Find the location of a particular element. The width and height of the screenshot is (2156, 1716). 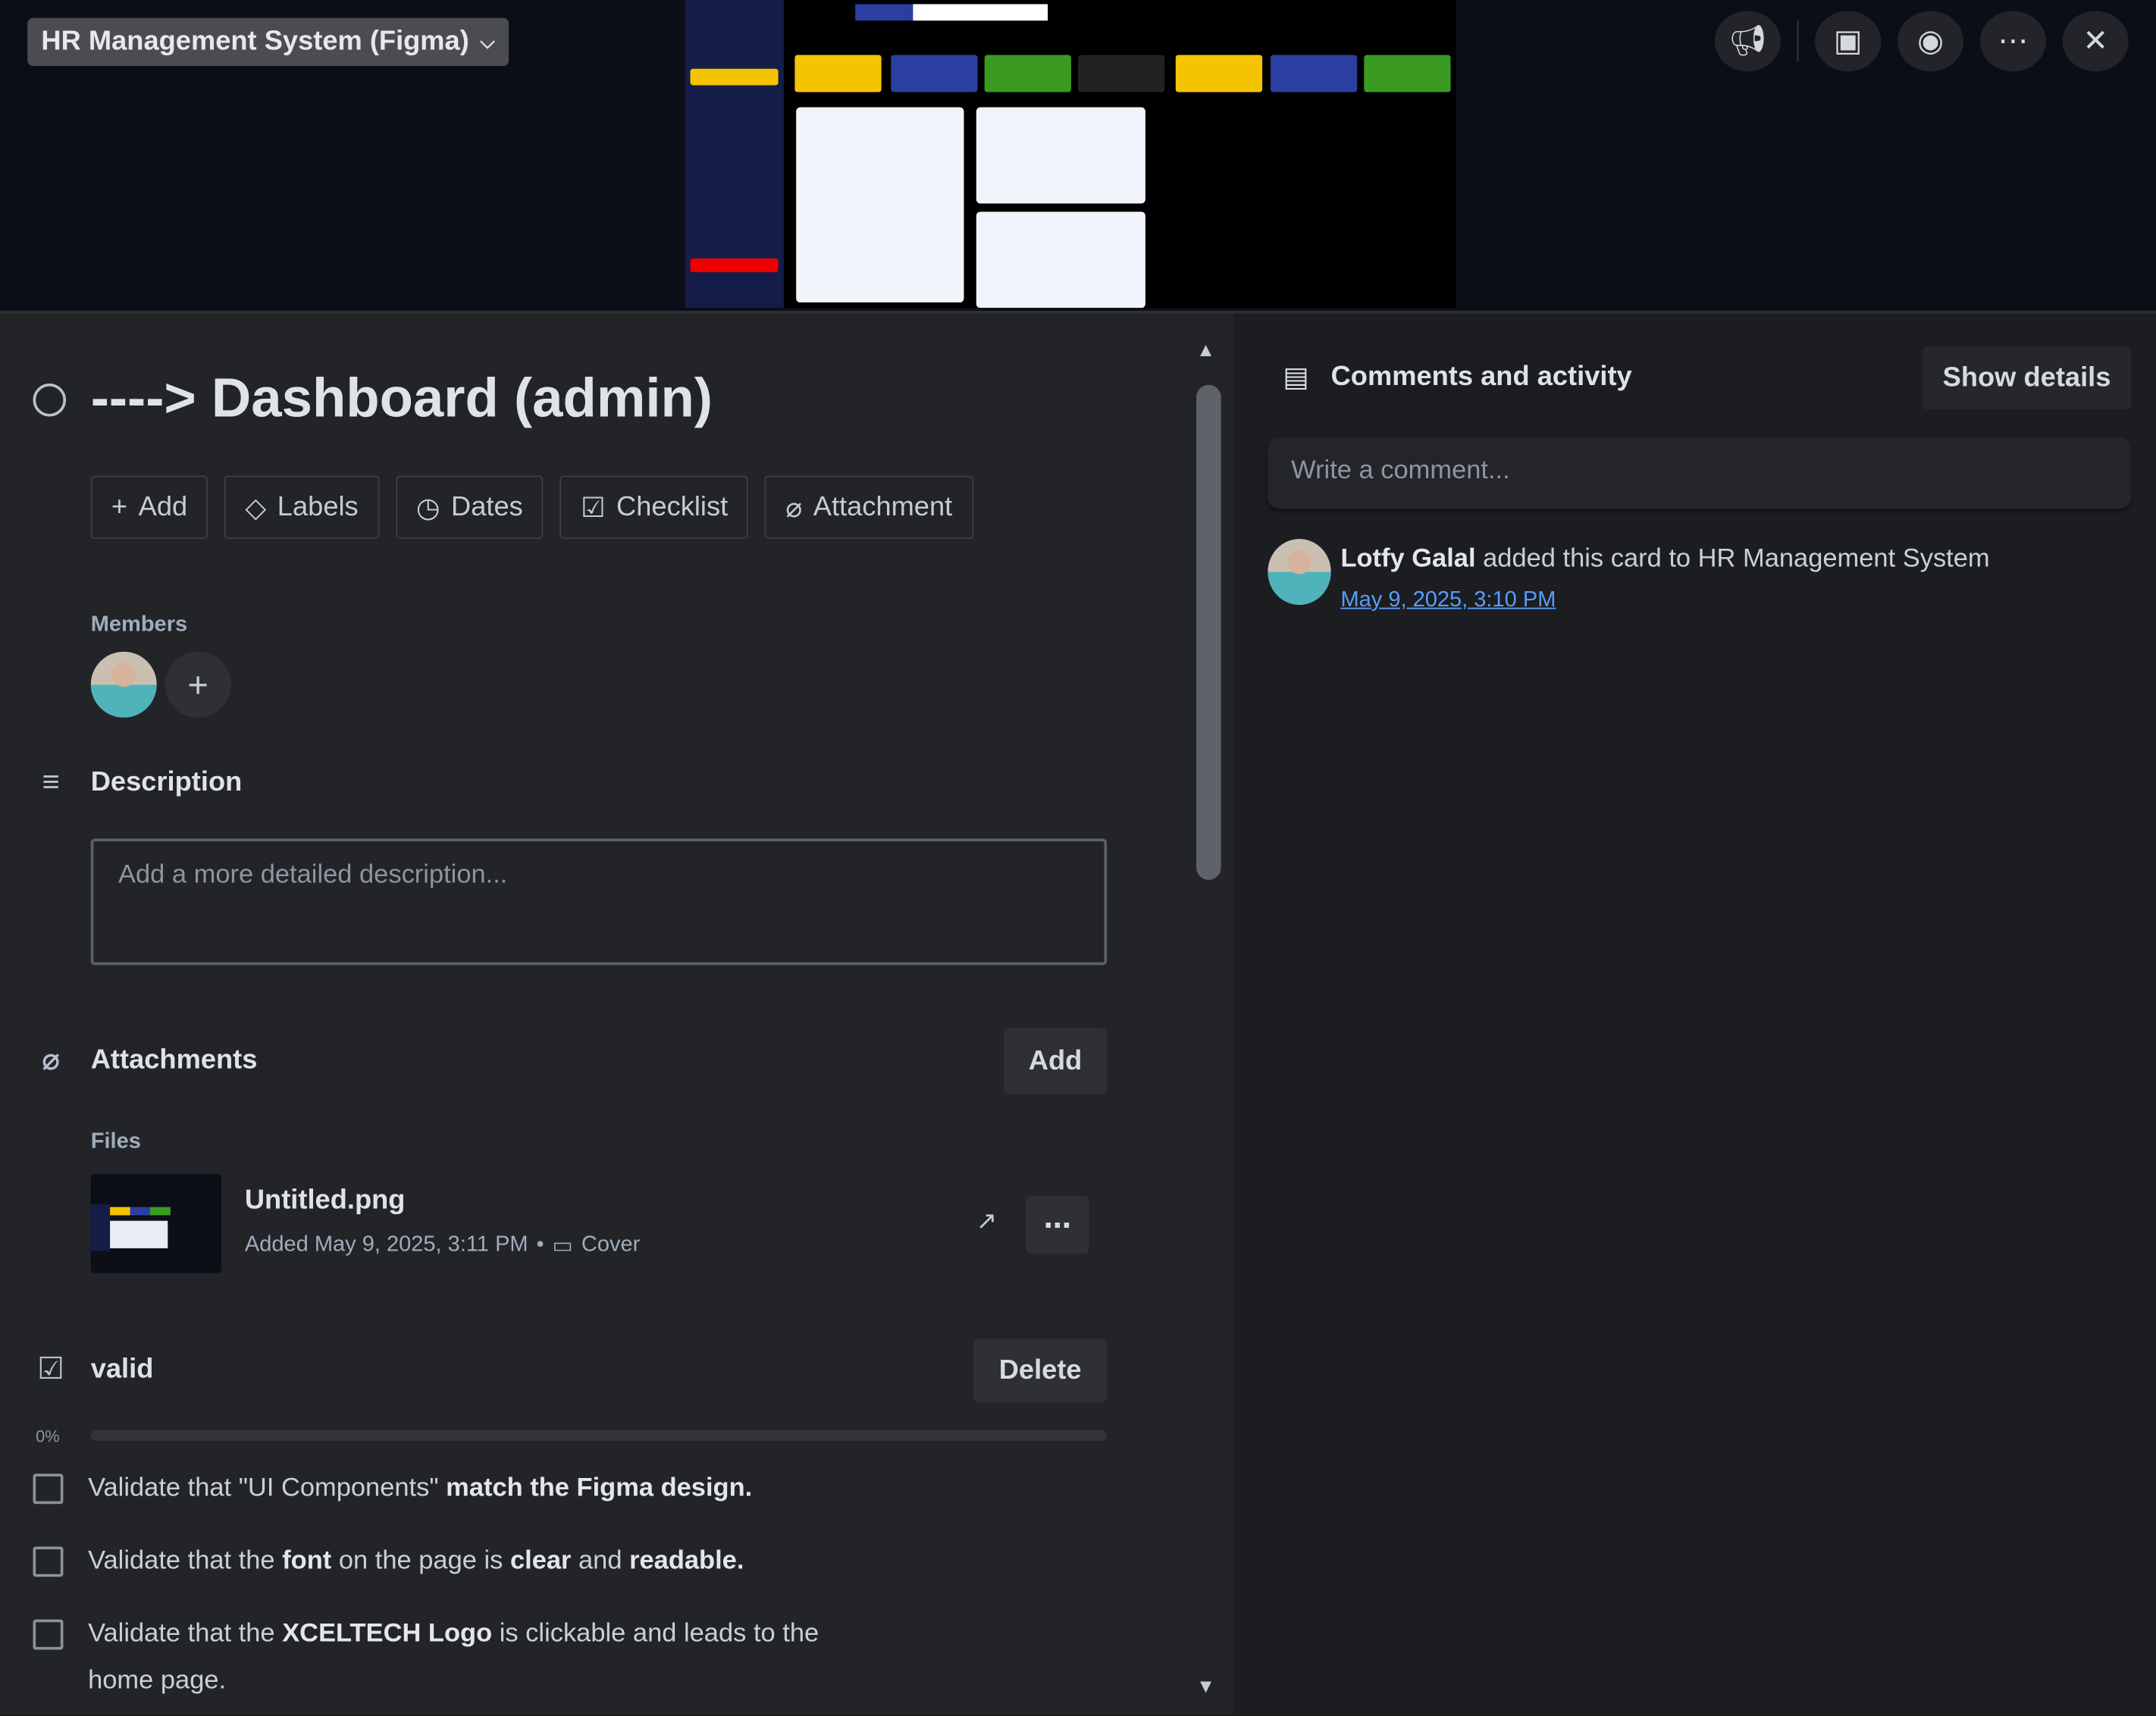

scroll-up-arrow: ▲ is located at coordinates (1205, 349).